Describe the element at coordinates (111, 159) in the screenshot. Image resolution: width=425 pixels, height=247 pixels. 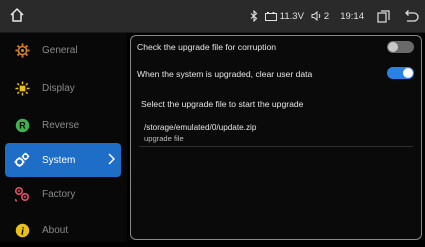
I see `chevron-right-icon` at that location.